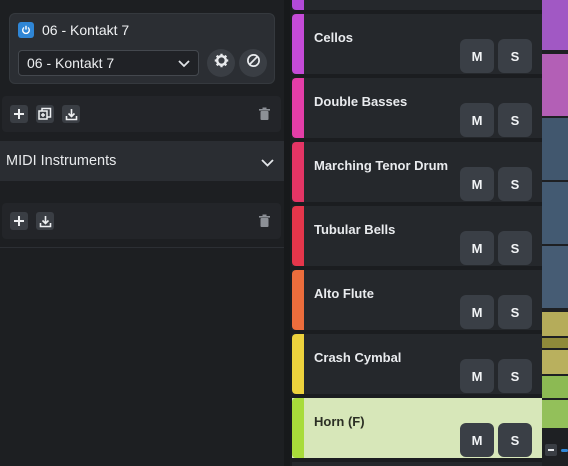 This screenshot has height=466, width=568. I want to click on divider, so click(142, 247).